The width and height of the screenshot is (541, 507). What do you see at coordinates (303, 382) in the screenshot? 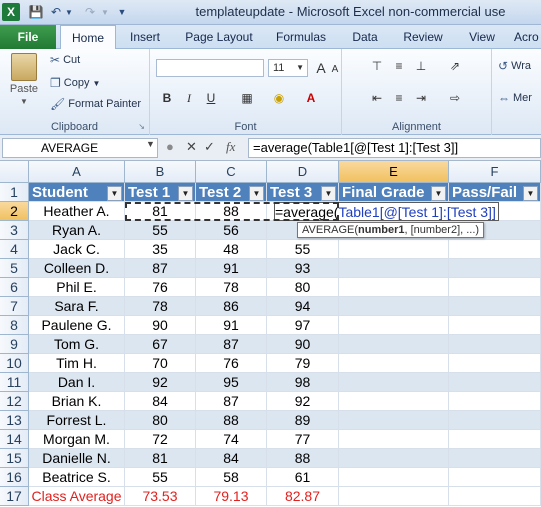
I see `table-cell: 98` at bounding box center [303, 382].